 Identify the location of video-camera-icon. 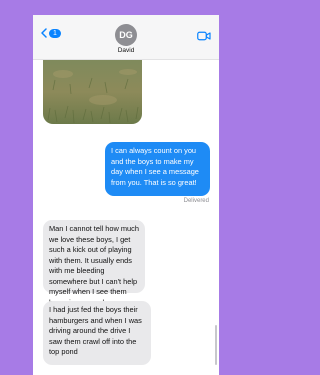
(204, 36).